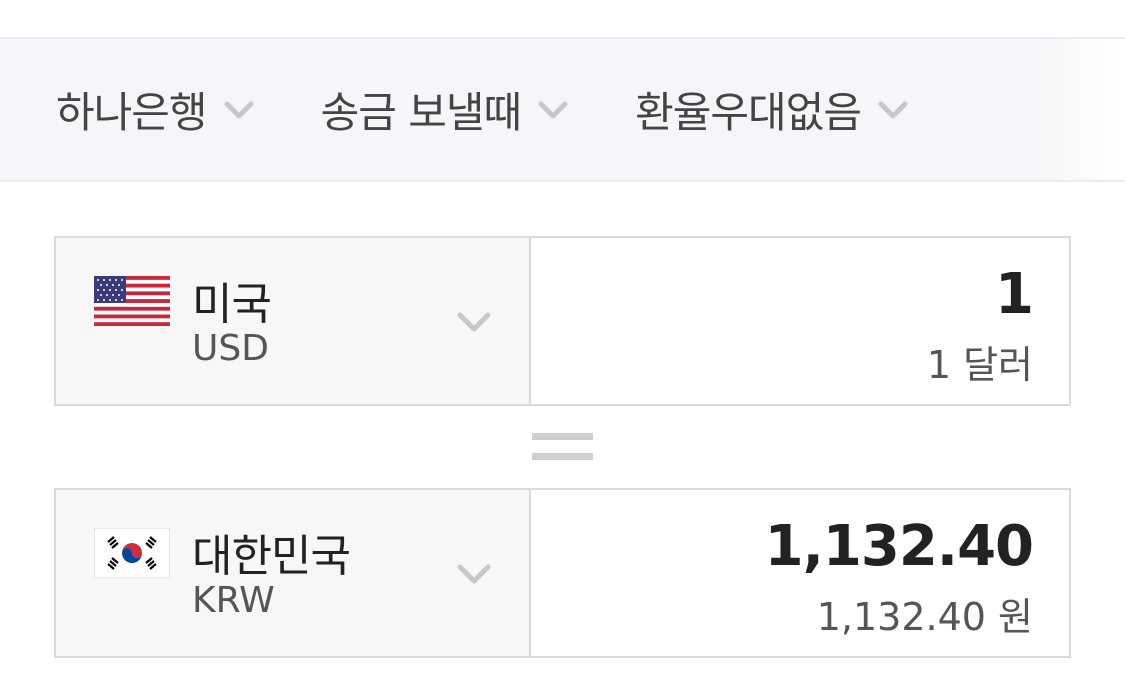 This screenshot has height=691, width=1125. I want to click on bank-filter-label: 하나은행, so click(132, 112).